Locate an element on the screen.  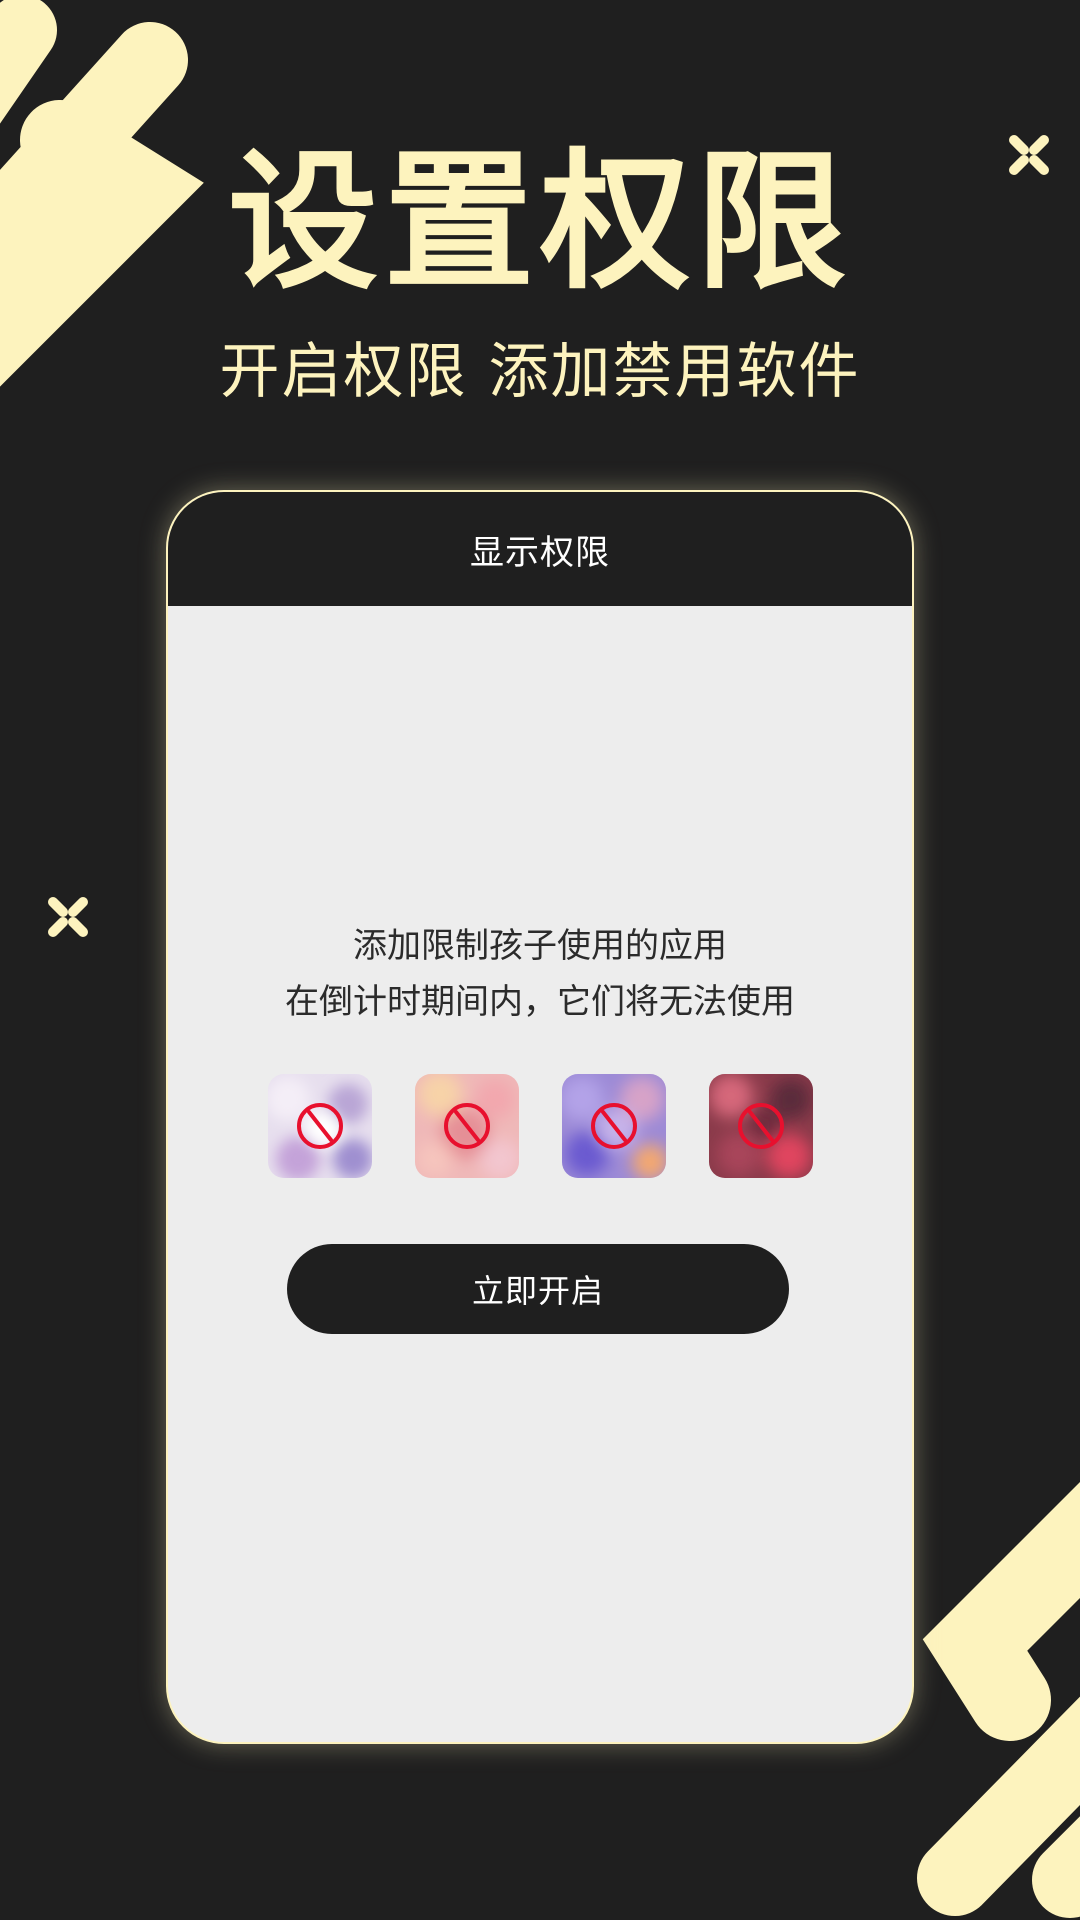
blocked-apps-row is located at coordinates (542, 1127).